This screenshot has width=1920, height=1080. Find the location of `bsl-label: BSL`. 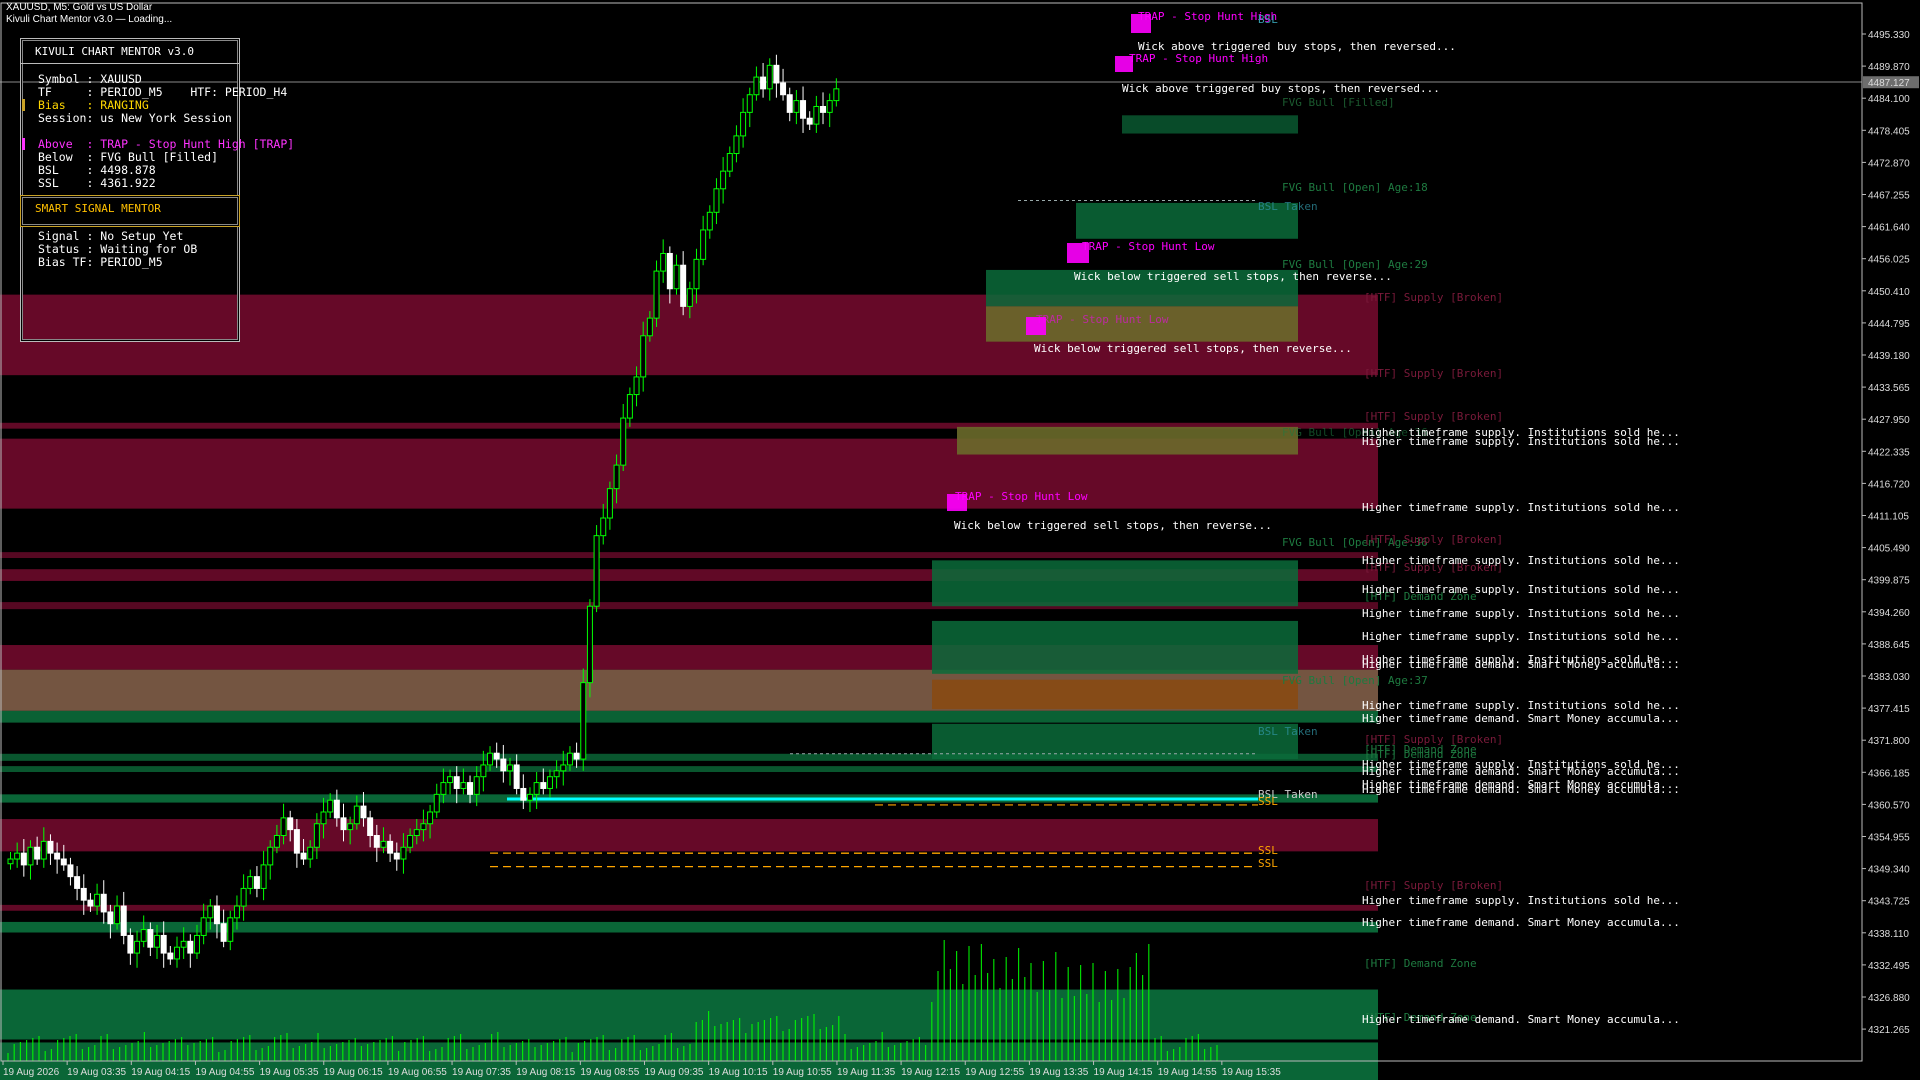

bsl-label: BSL is located at coordinates (1268, 19).